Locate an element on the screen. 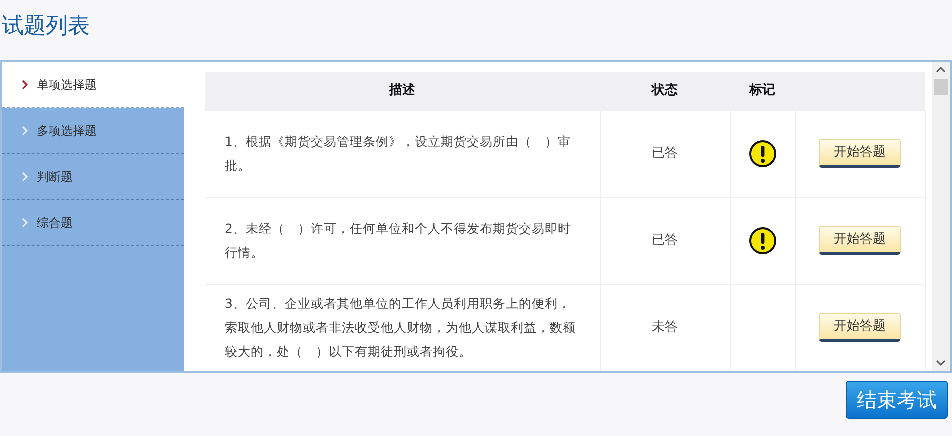  page-title: 试题列表 is located at coordinates (46, 27).